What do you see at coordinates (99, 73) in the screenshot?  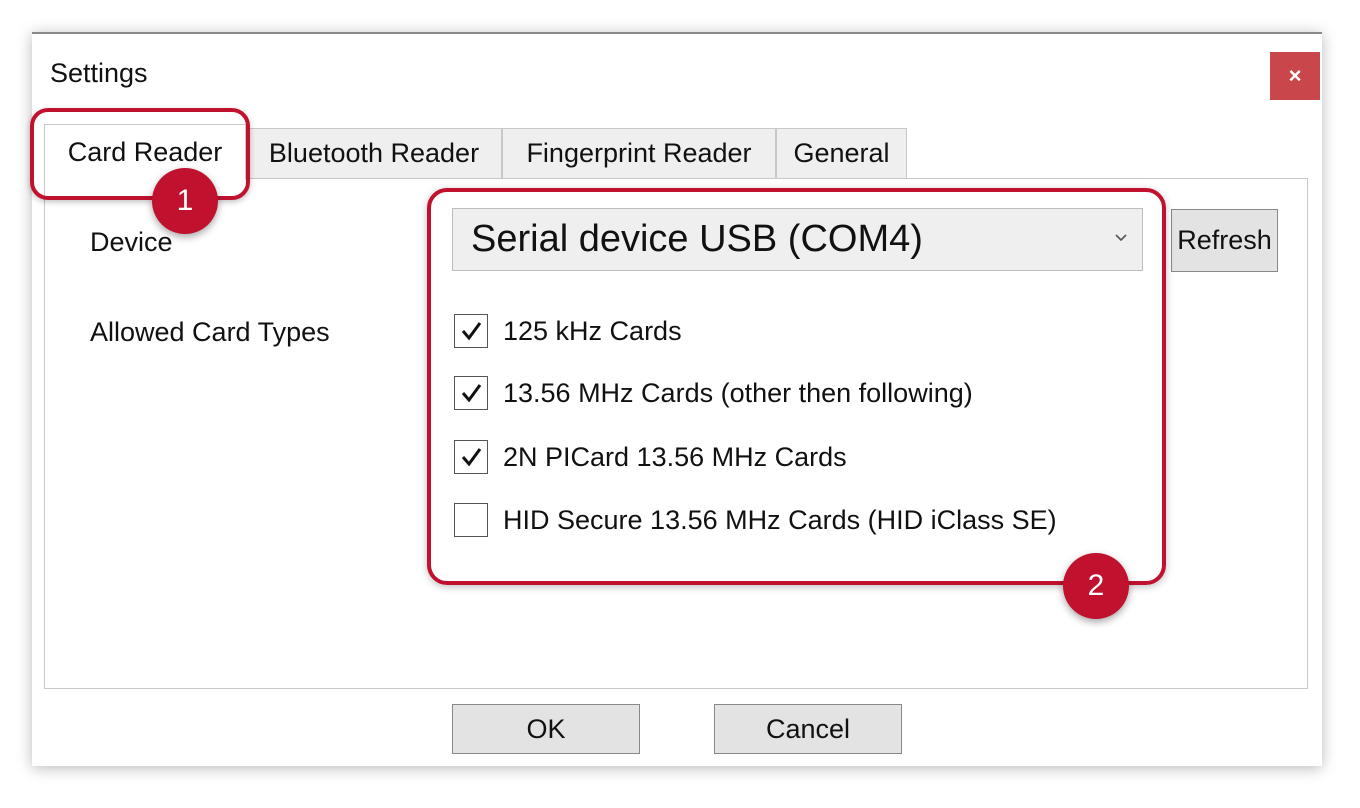 I see `window-title: Settings` at bounding box center [99, 73].